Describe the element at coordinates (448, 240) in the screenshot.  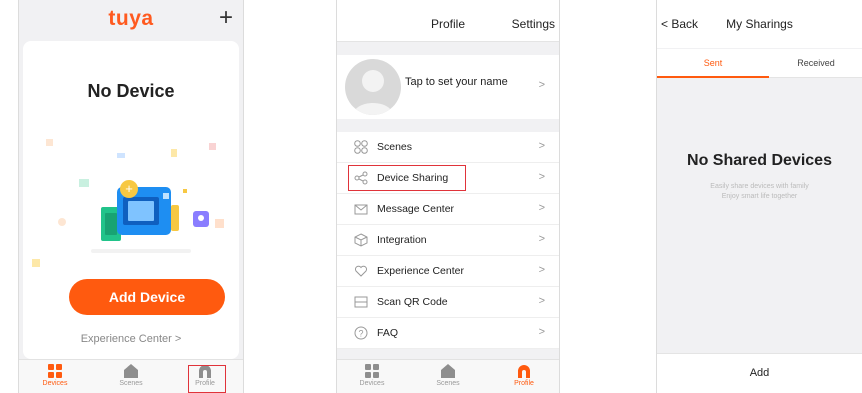
I see `menu-item-integration: Integration >` at that location.